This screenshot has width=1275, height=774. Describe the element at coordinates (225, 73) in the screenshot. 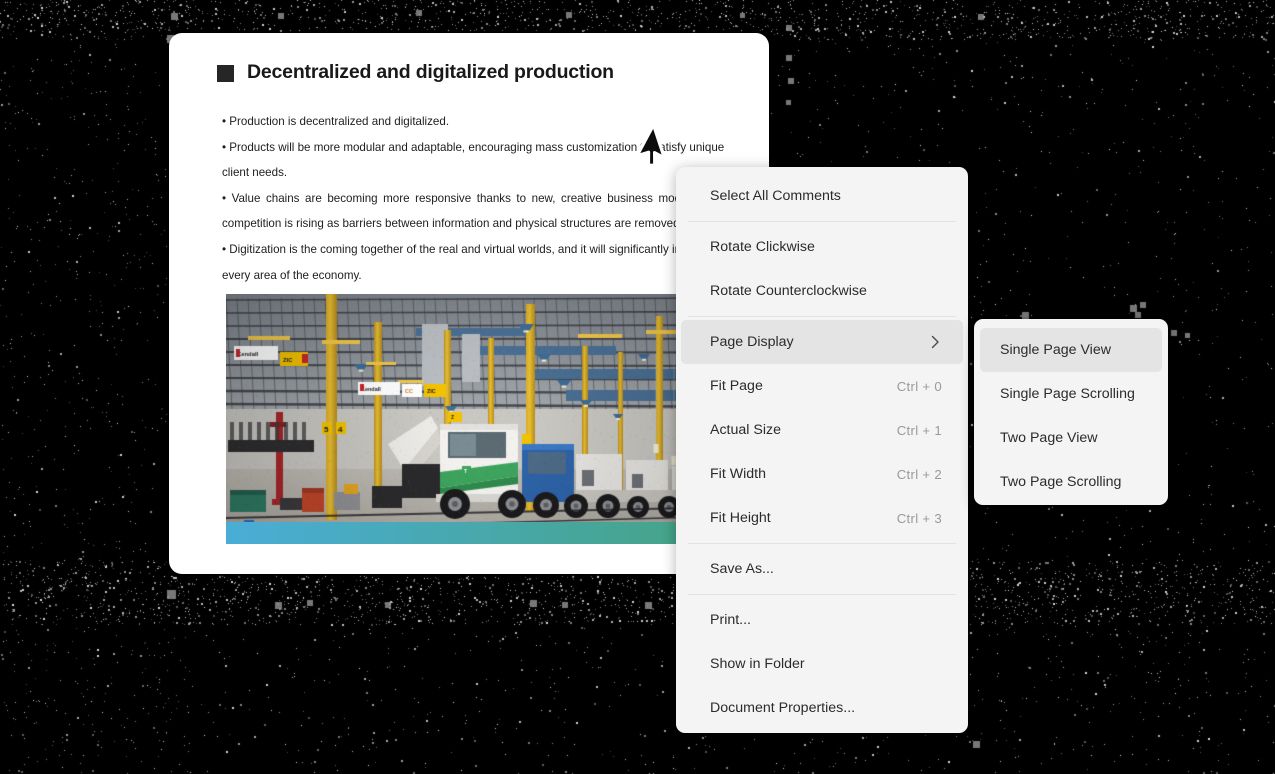

I see `title-bullet-square-icon` at that location.